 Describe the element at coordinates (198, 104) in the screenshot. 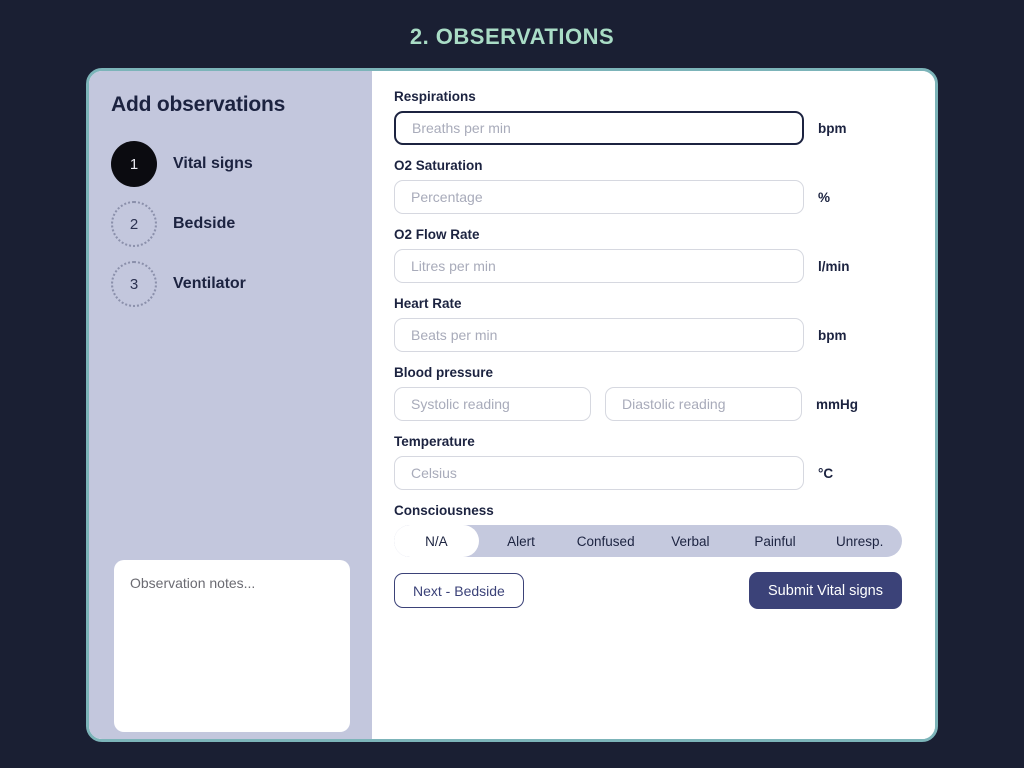

I see `sidebar-heading: Add observations` at that location.